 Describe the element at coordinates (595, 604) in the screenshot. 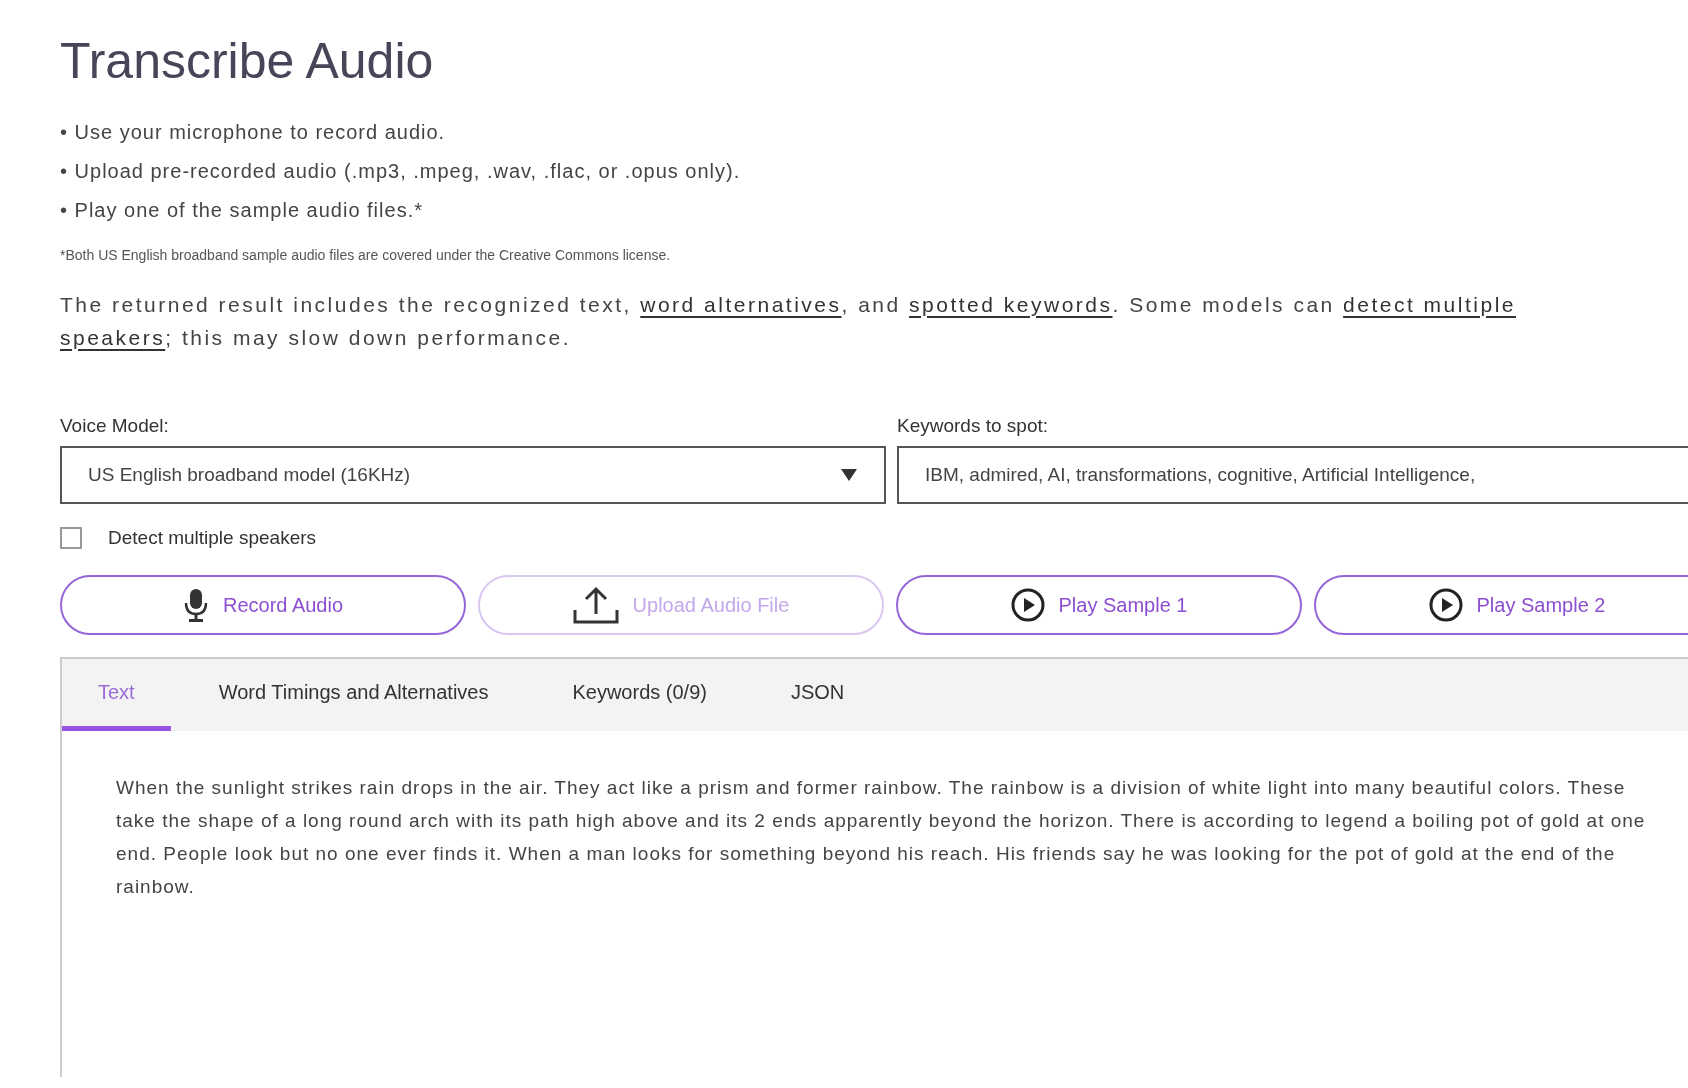

I see `upload-icon` at that location.